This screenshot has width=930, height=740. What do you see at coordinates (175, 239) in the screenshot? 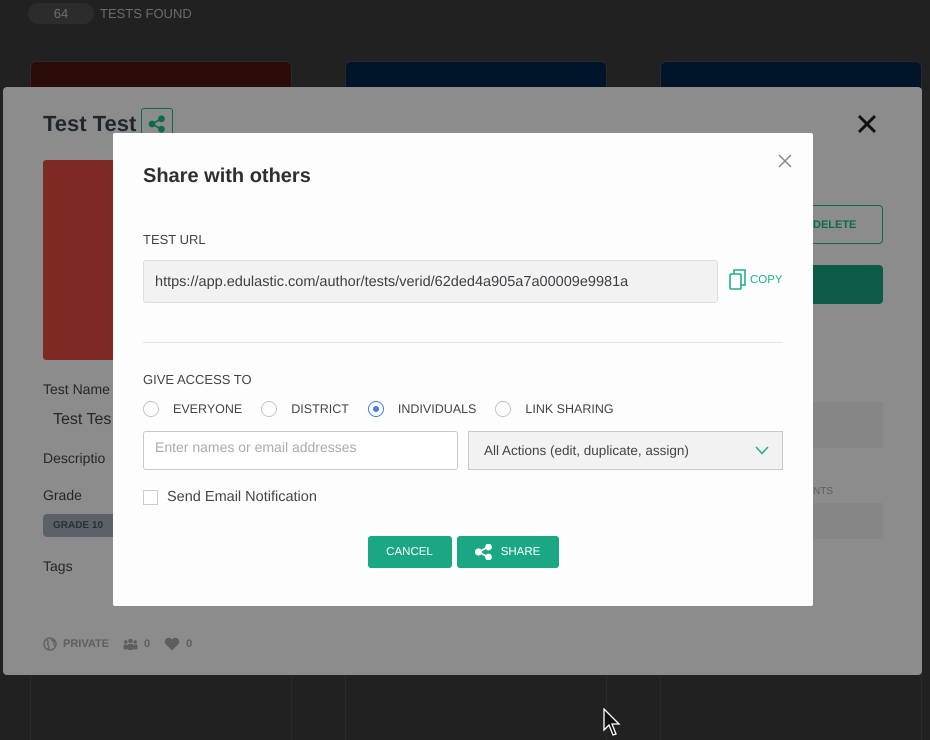
I see `section-label: TEST URL` at bounding box center [175, 239].